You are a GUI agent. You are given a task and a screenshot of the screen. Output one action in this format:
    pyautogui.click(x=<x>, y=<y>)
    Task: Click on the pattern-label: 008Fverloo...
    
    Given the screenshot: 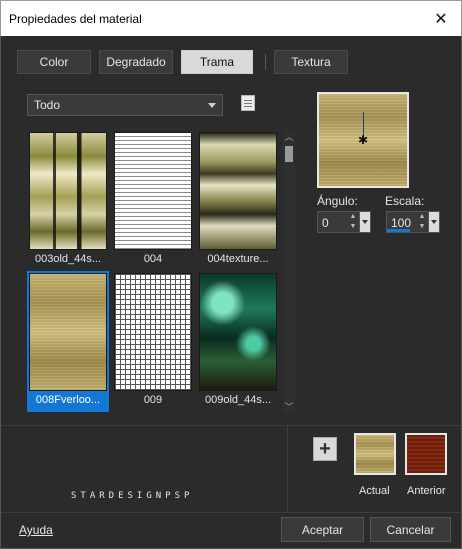 What is the action you would take?
    pyautogui.click(x=68, y=400)
    